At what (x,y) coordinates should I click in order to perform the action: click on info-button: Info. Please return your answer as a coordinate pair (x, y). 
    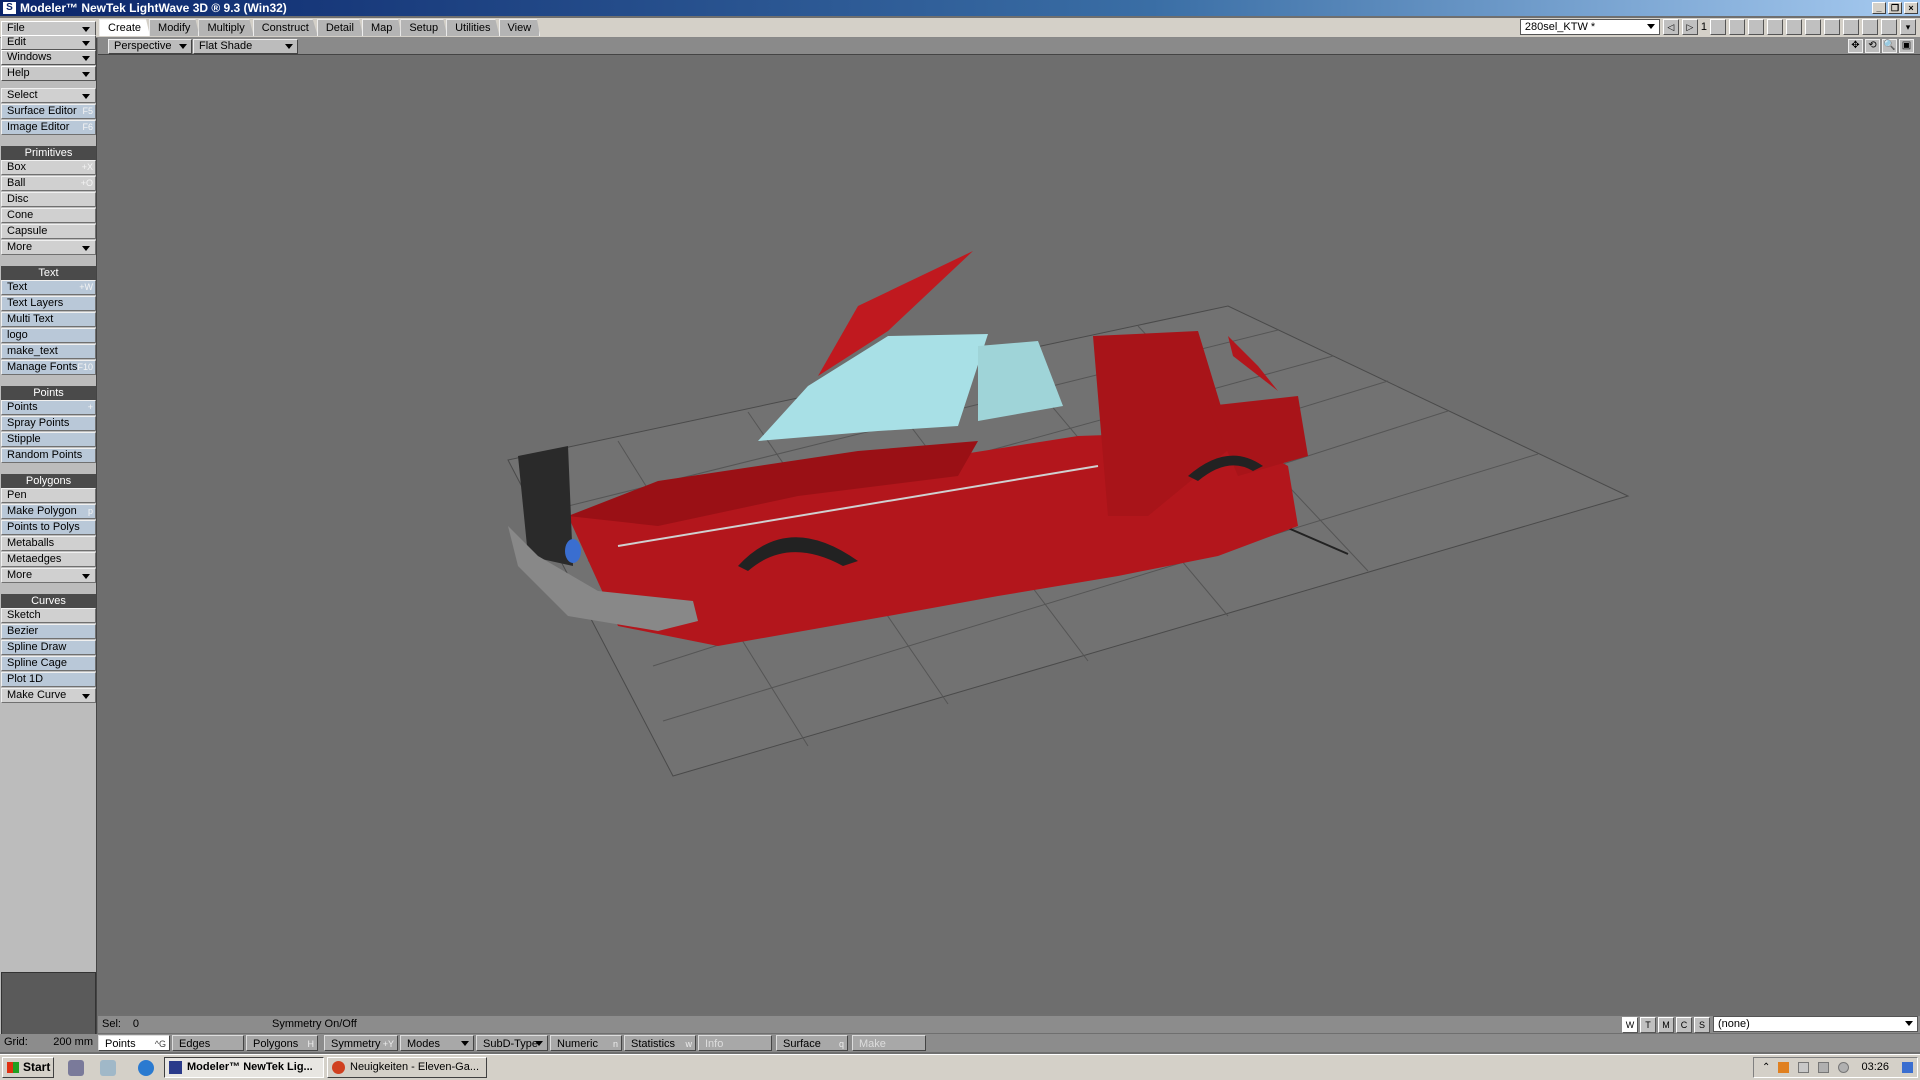
    Looking at the image, I should click on (735, 1043).